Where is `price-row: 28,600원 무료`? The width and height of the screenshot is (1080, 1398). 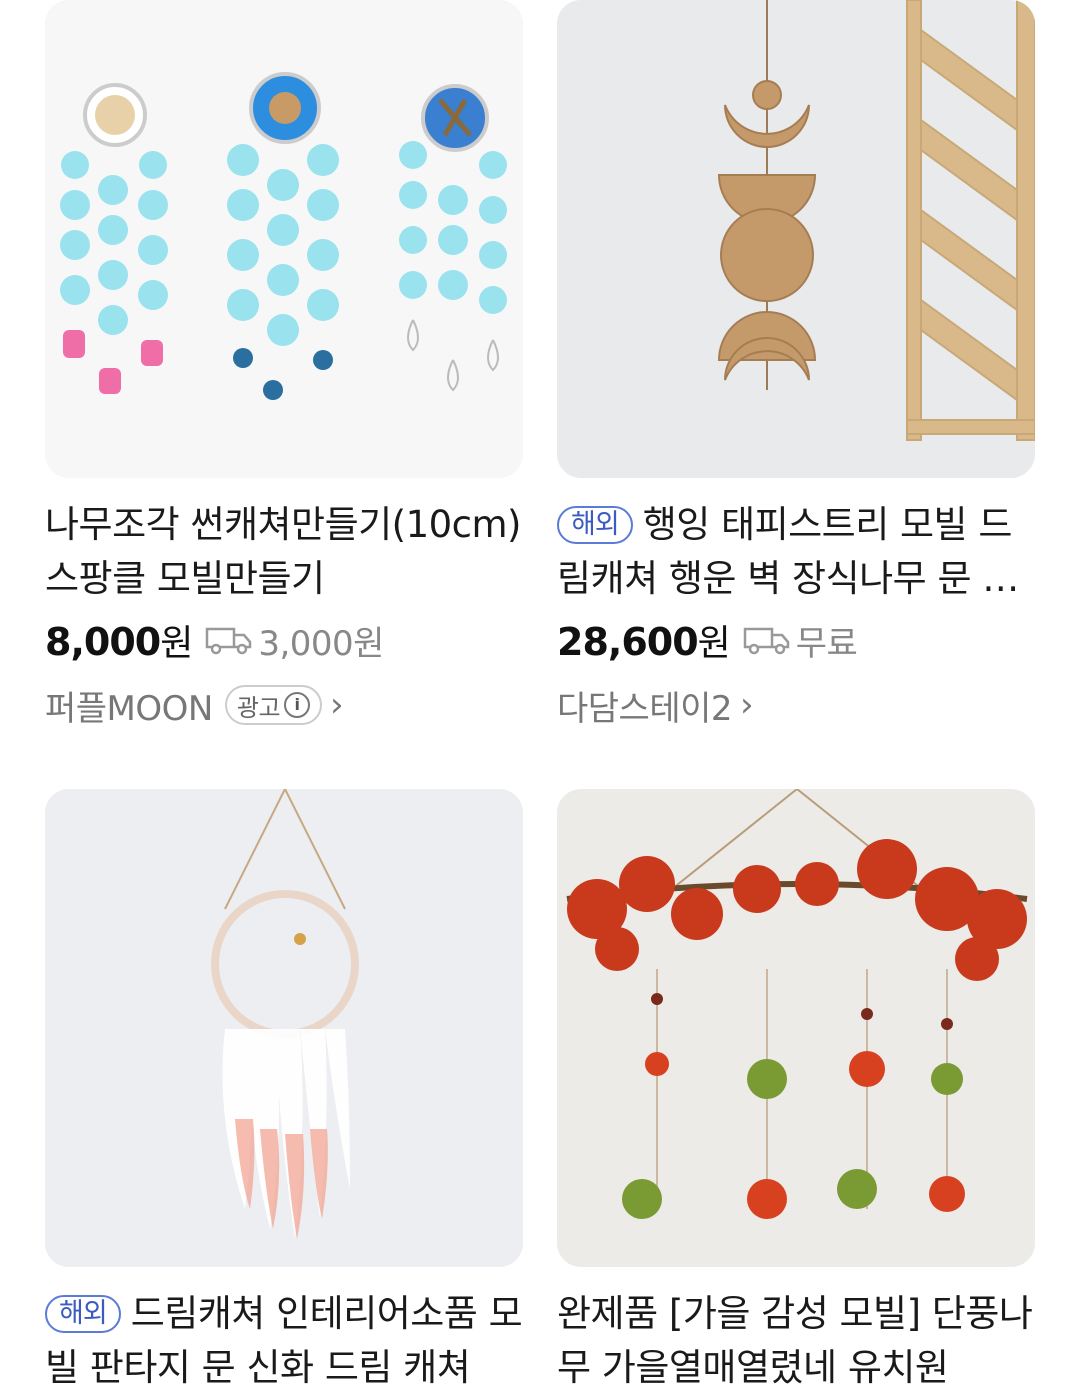
price-row: 28,600원 무료 is located at coordinates (796, 640).